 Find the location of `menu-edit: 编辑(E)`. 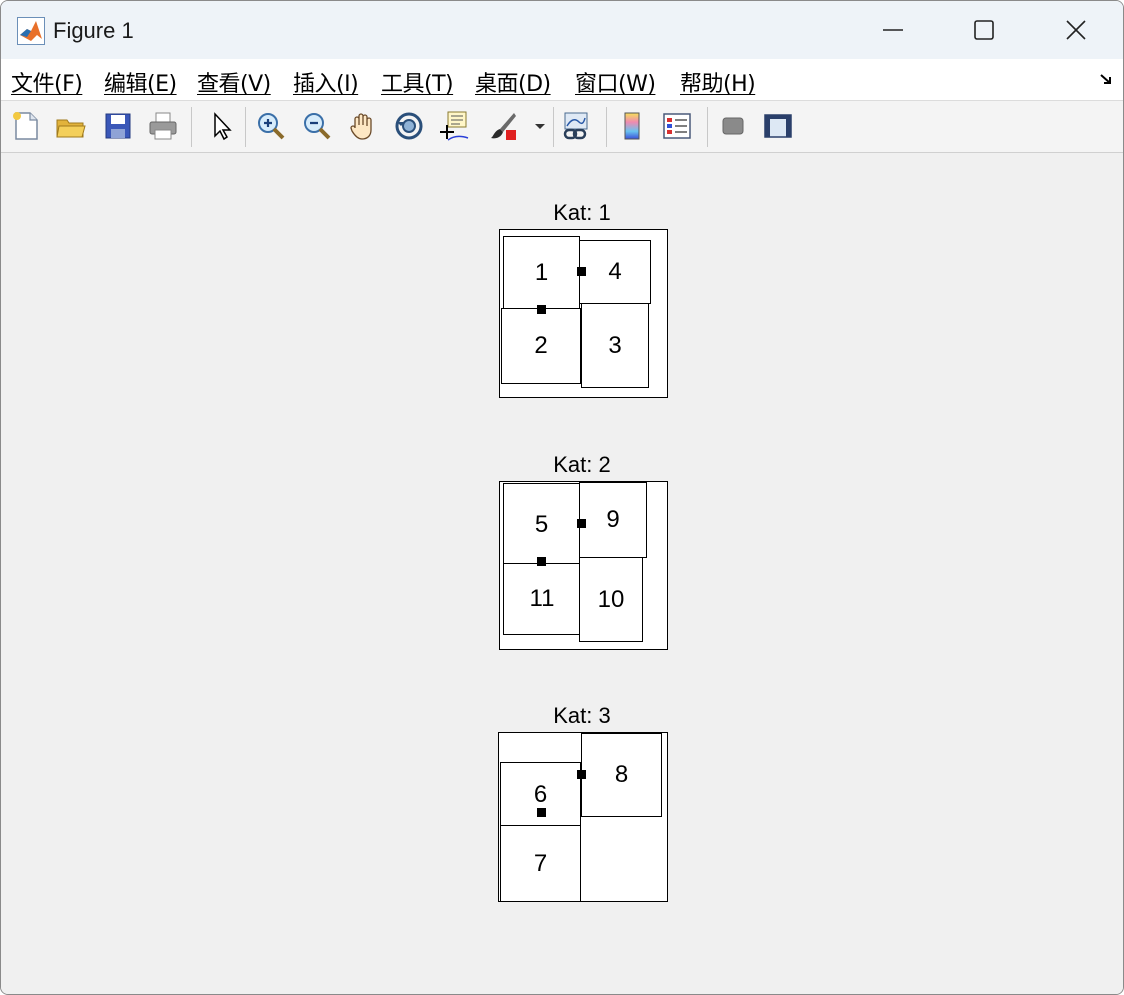

menu-edit: 编辑(E) is located at coordinates (140, 82).